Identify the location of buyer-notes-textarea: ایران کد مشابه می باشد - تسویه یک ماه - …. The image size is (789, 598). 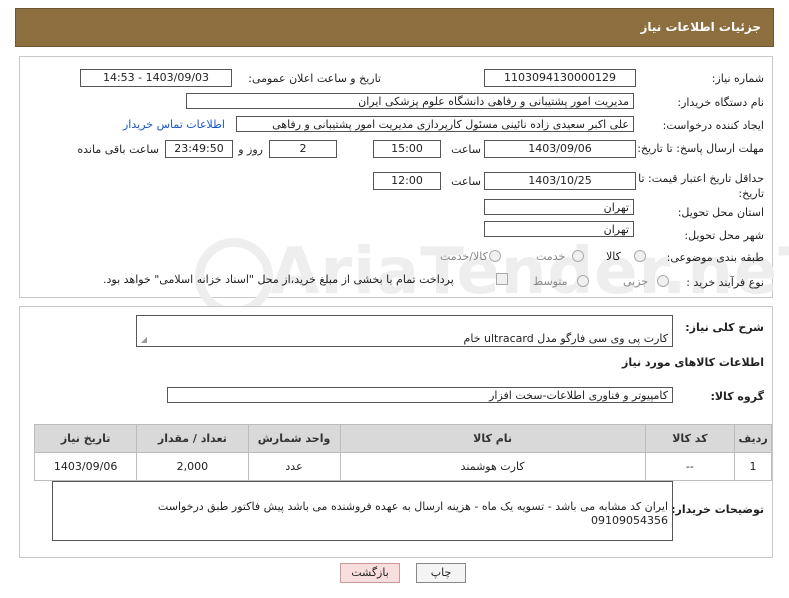
(362, 511).